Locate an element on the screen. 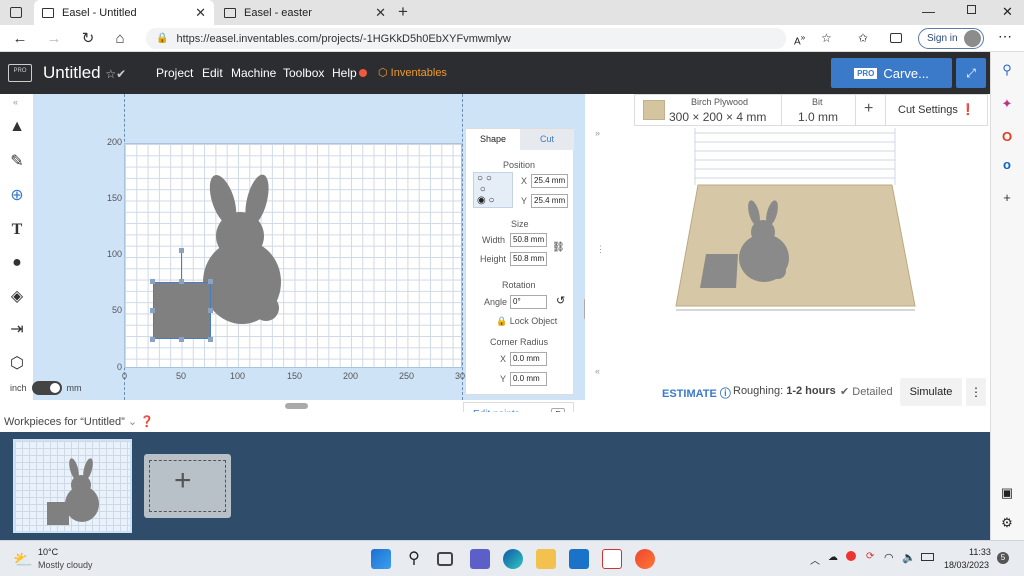  corner-x-field: 0.0 mm is located at coordinates (528, 359).